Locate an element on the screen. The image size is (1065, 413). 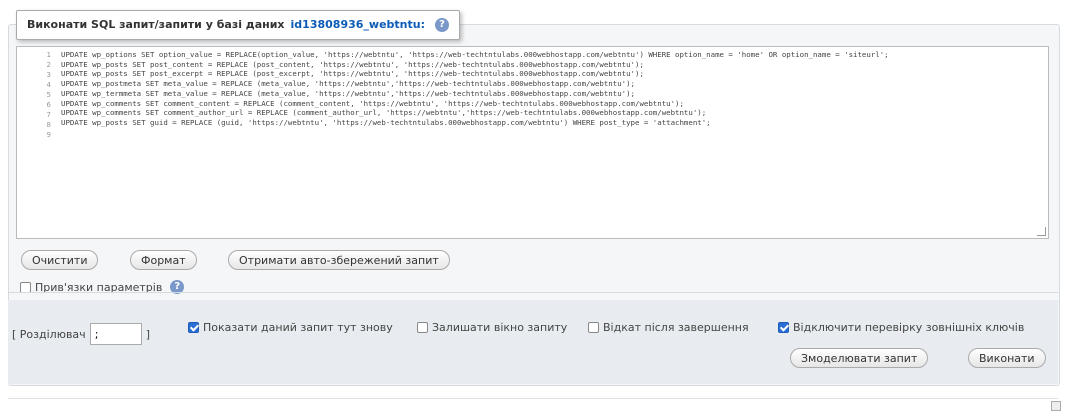
help-icon: ? is located at coordinates (441, 25).